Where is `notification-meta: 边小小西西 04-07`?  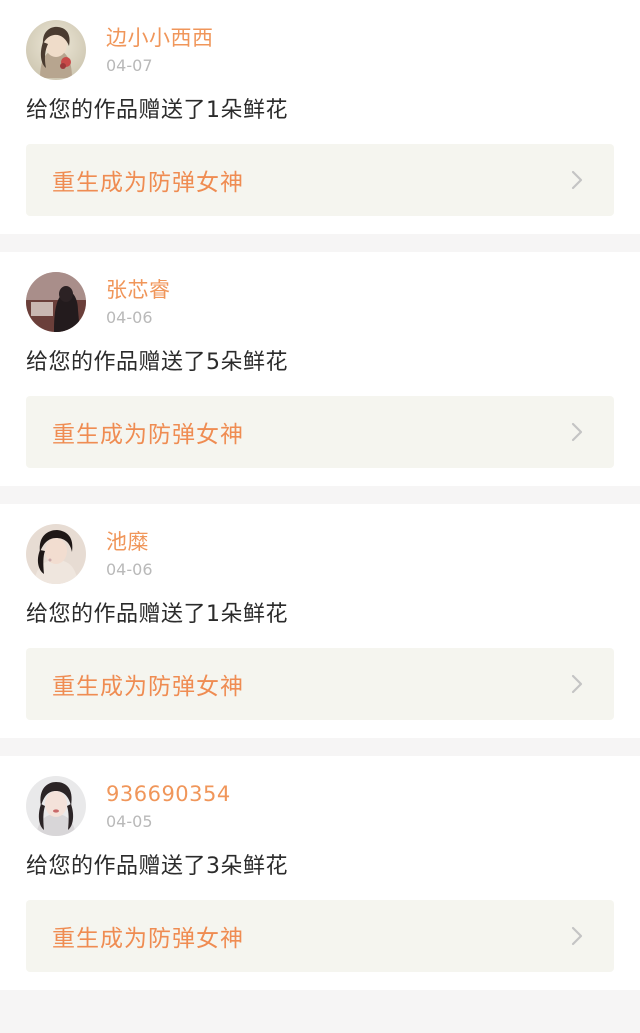 notification-meta: 边小小西西 04-07 is located at coordinates (160, 50).